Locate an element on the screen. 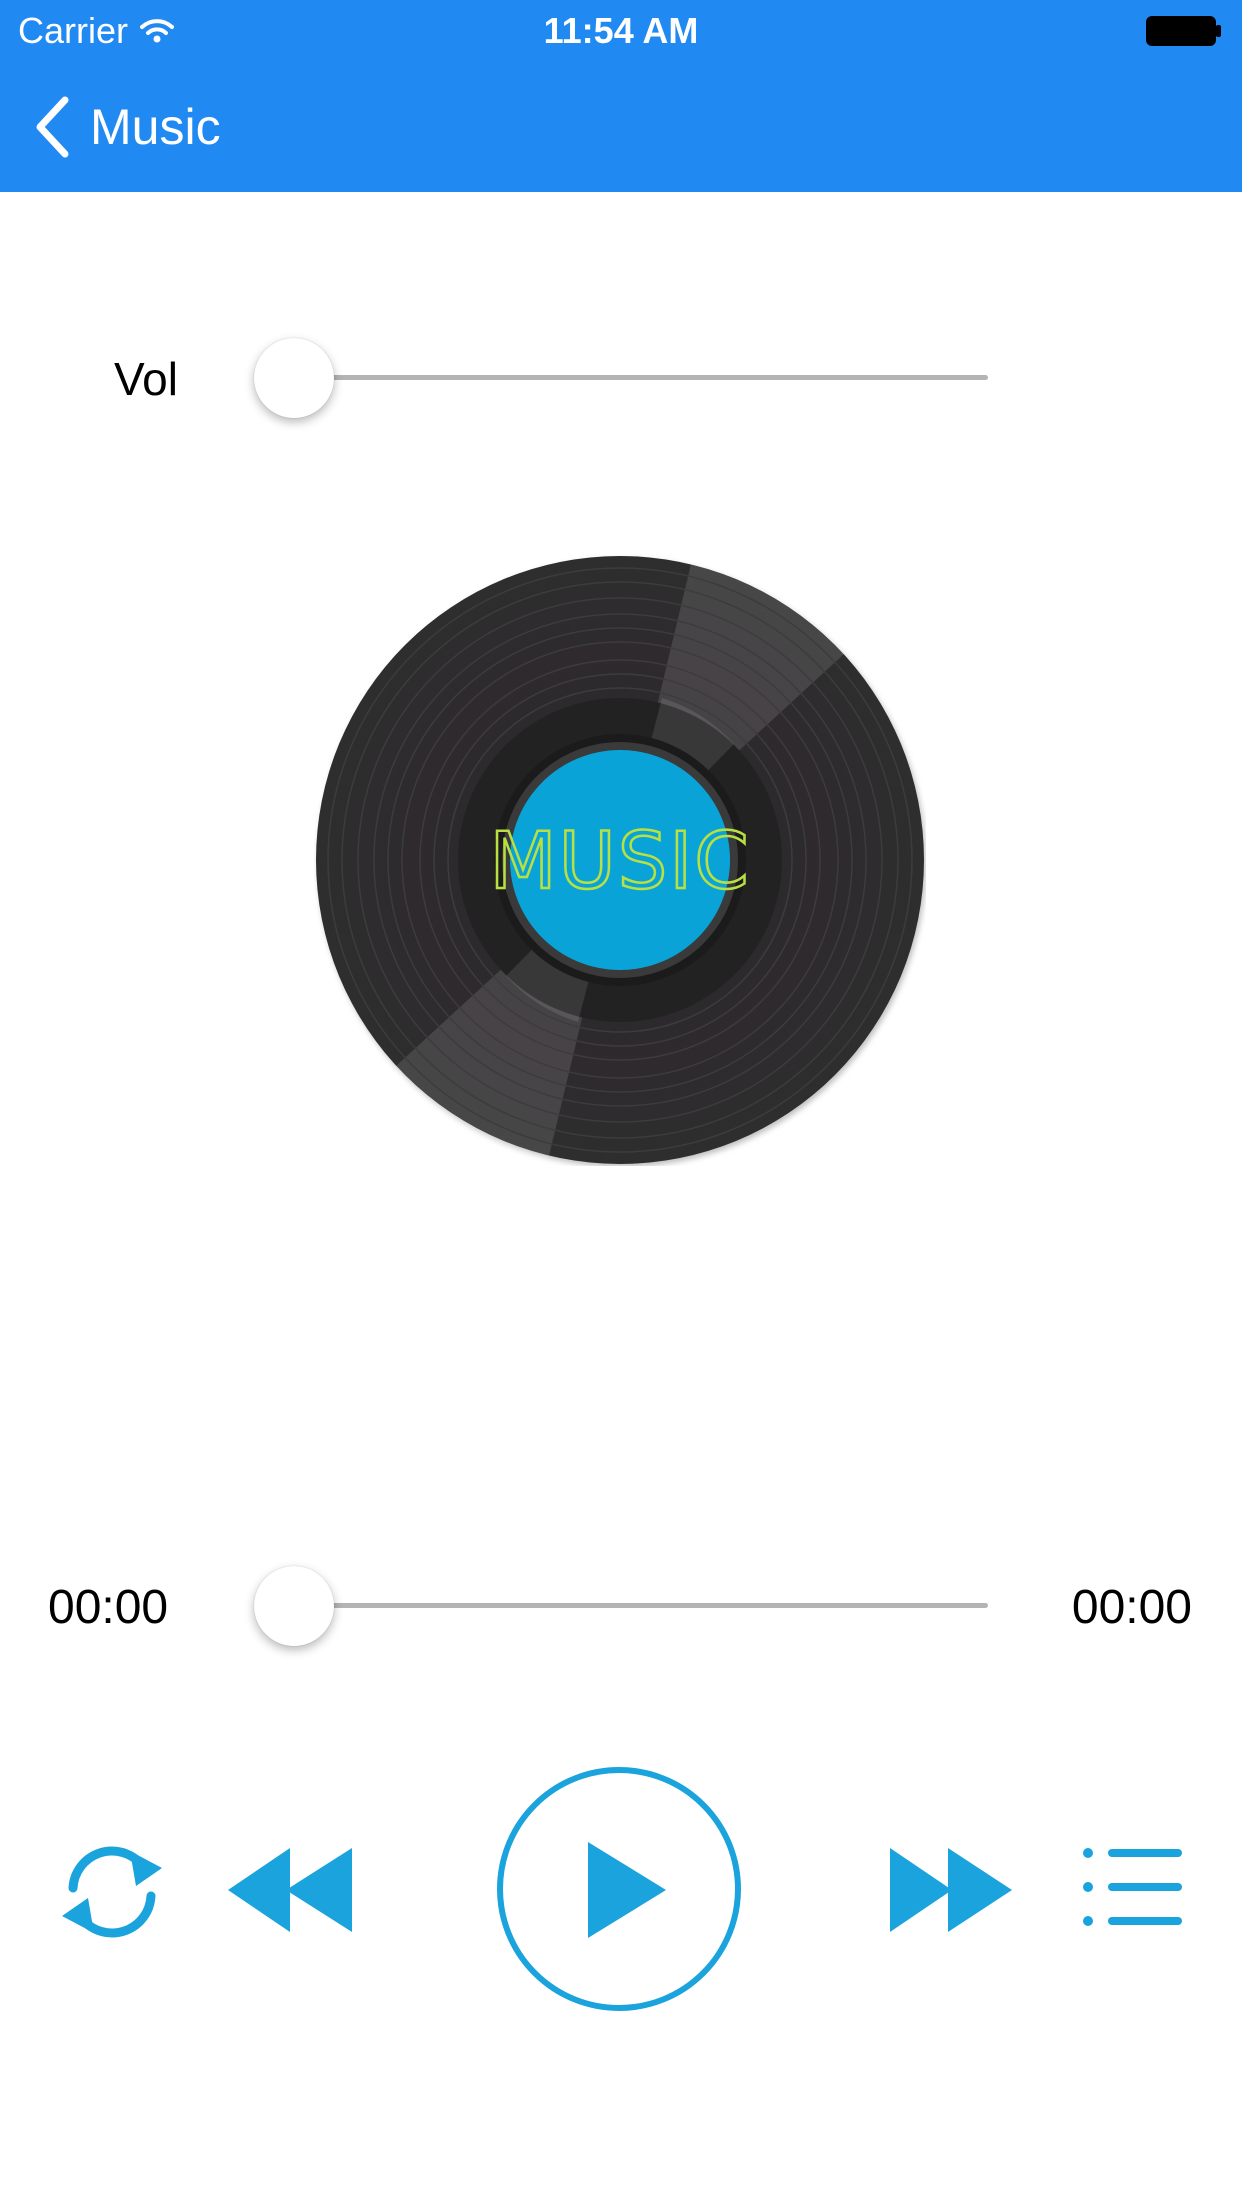 The image size is (1242, 2208). rewind-button is located at coordinates (293, 1890).